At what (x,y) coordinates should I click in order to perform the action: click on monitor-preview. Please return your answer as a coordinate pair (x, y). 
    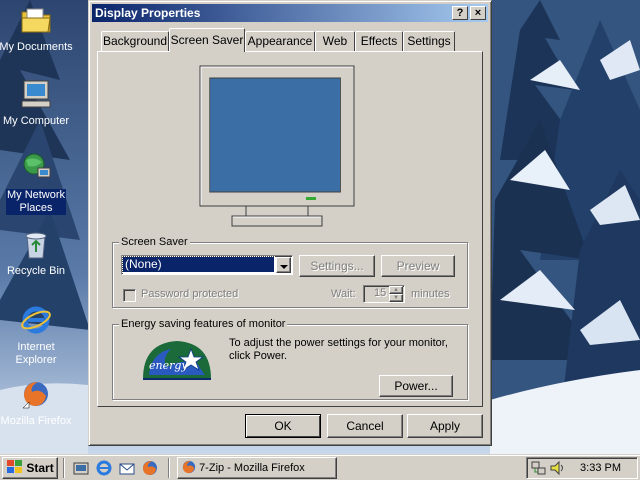
    Looking at the image, I should click on (277, 146).